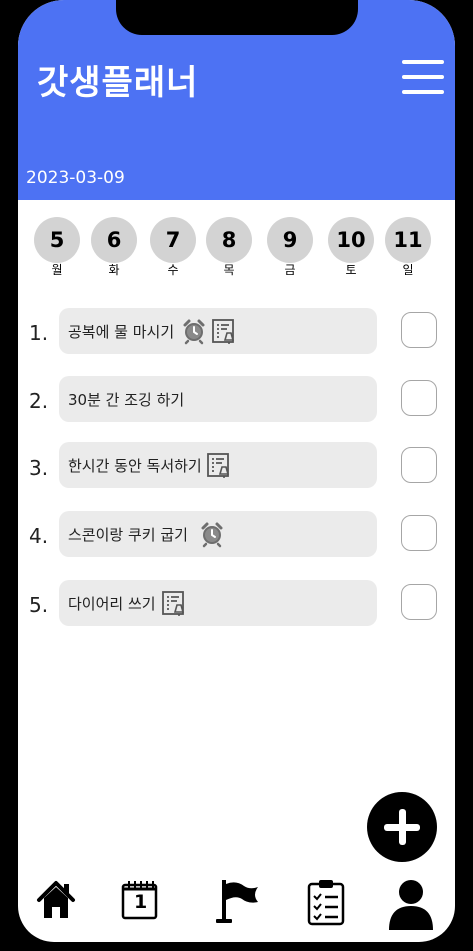  Describe the element at coordinates (218, 399) in the screenshot. I see `task-item: 30분 간 조깅 하기` at that location.